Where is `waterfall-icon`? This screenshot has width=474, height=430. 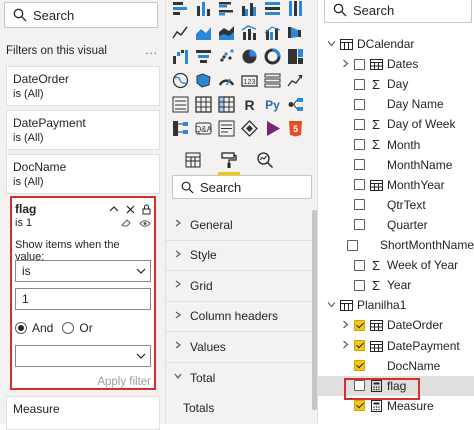 waterfall-icon is located at coordinates (180, 56).